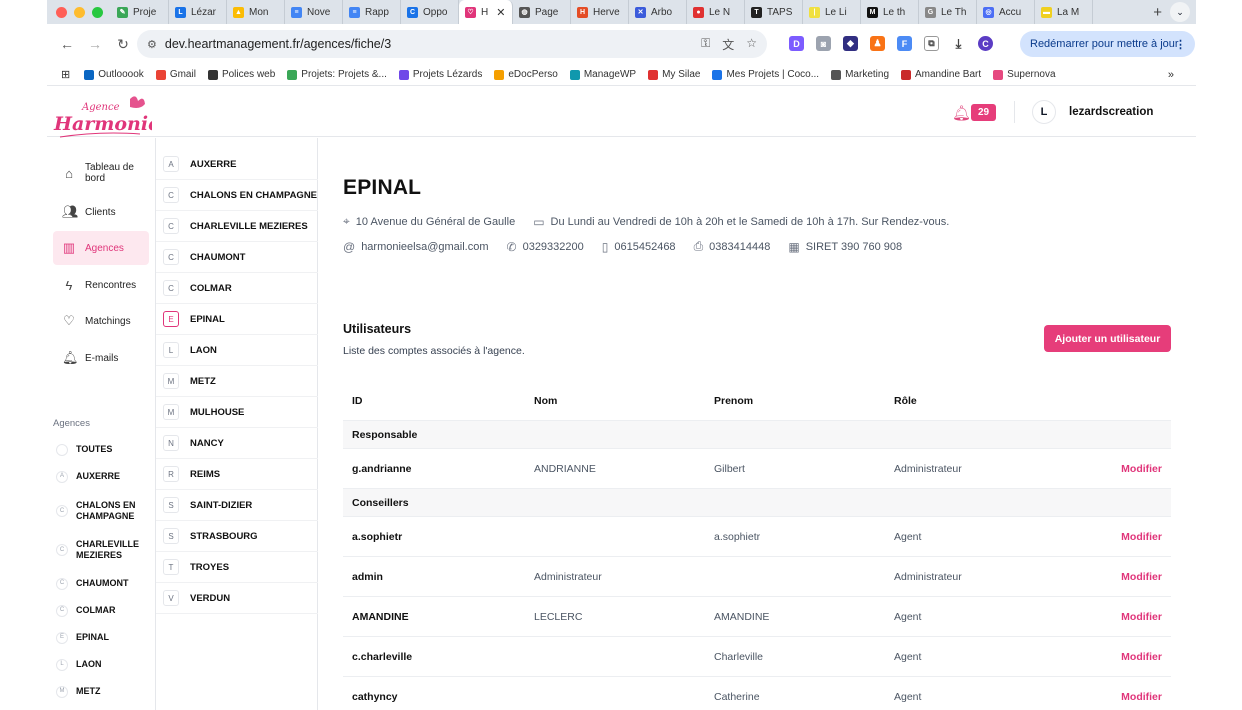 This screenshot has height=710, width=1242. I want to click on more-bookmarks-icon: », so click(1171, 75).